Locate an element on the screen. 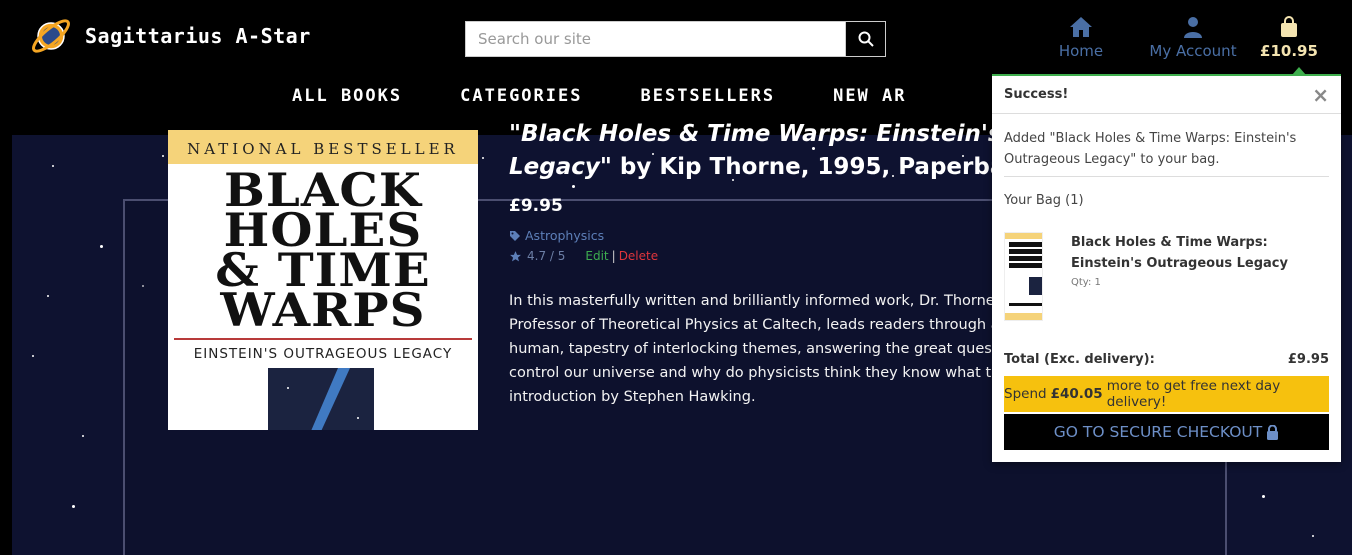 The image size is (1352, 555). nav-bestsellers: BESTSELLERS is located at coordinates (707, 96).